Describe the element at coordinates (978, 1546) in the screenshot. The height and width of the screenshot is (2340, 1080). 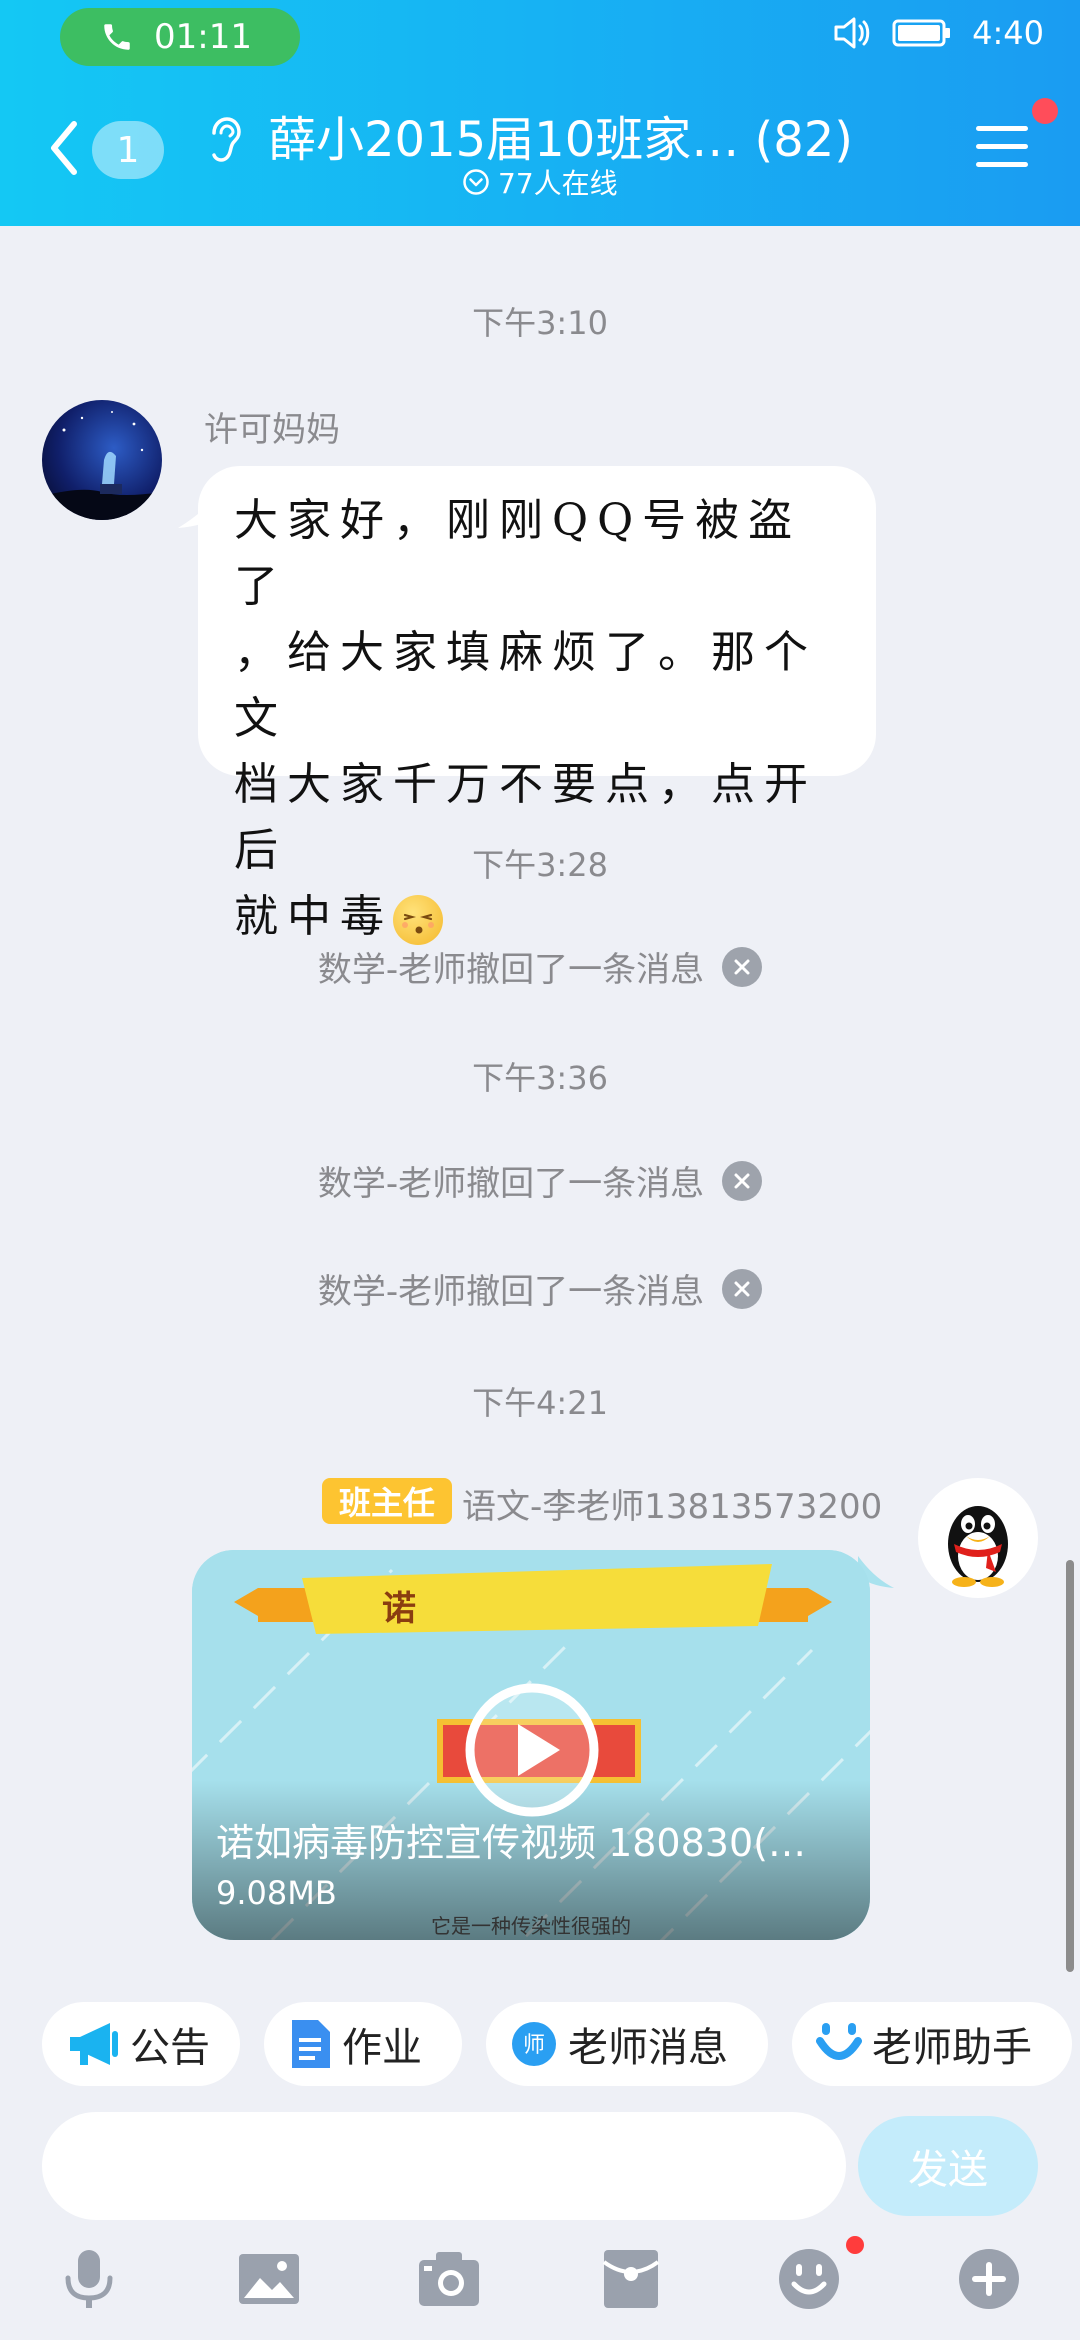
I see `qq-penguin-icon` at that location.